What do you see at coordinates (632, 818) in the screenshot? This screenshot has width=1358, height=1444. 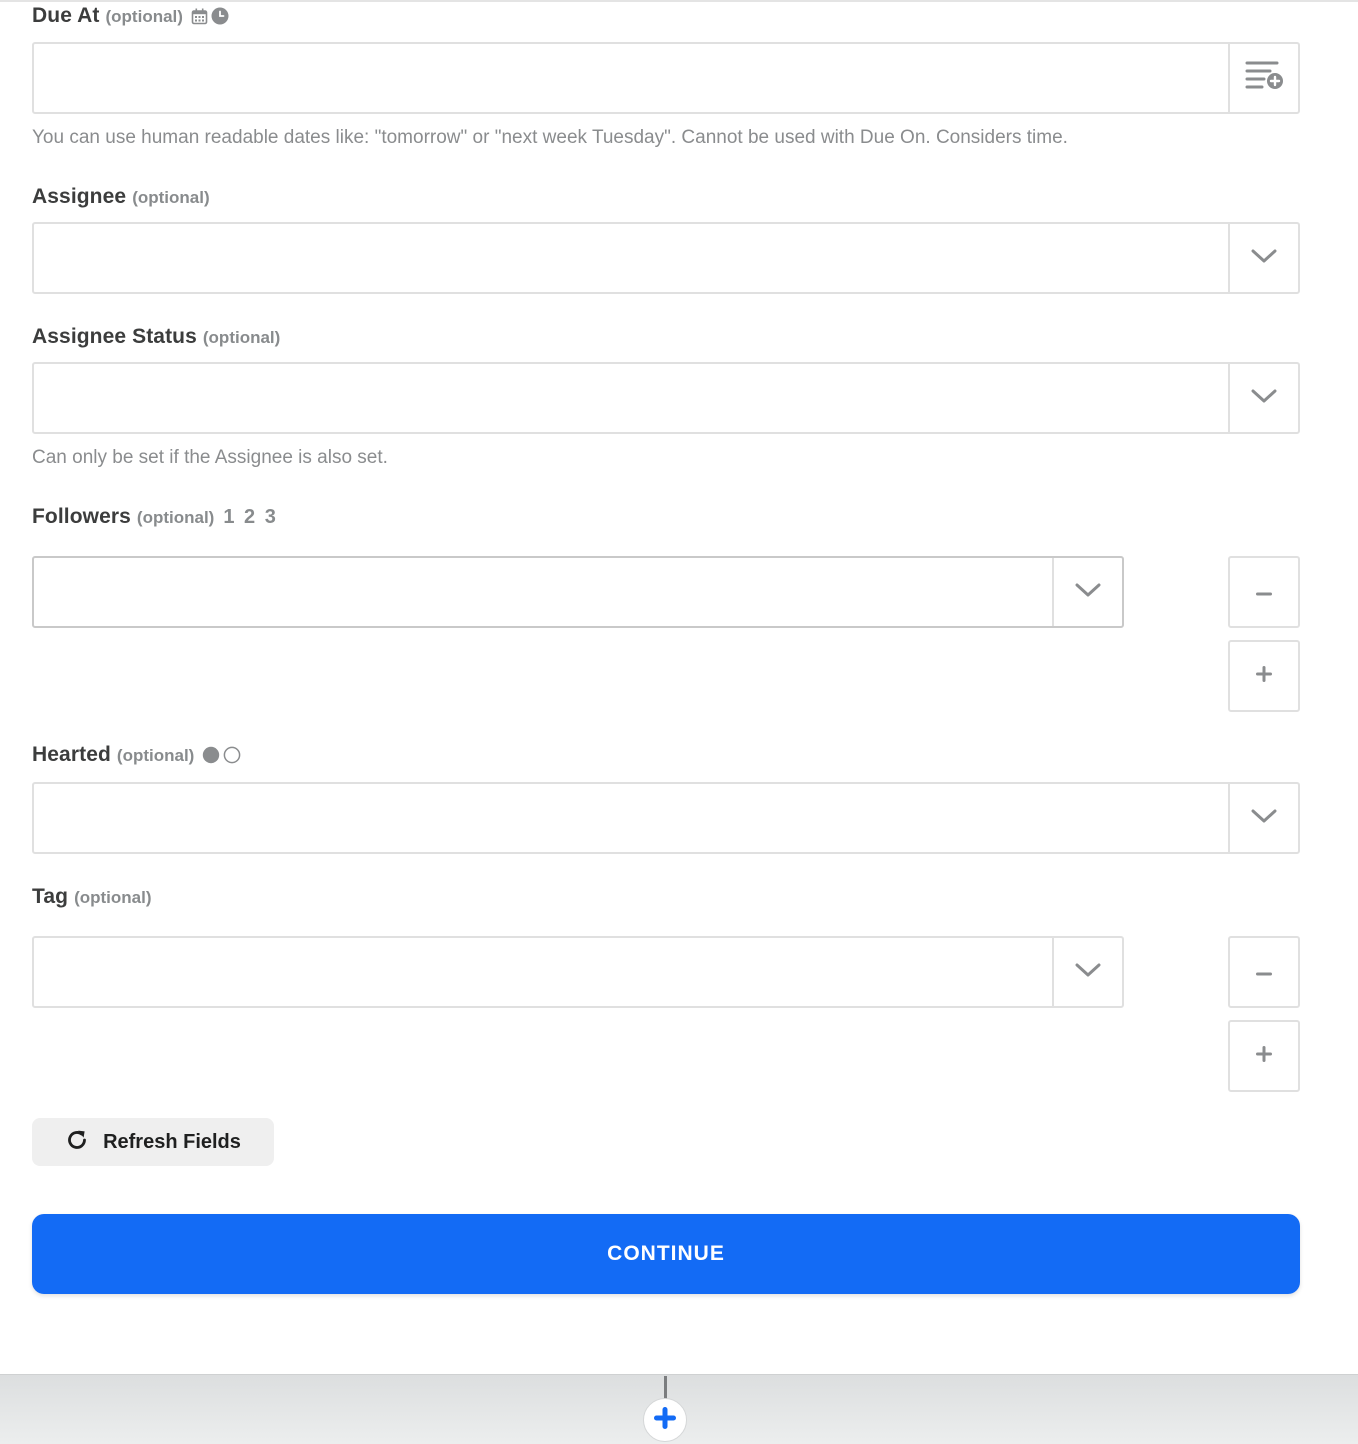 I see `hearted-value` at bounding box center [632, 818].